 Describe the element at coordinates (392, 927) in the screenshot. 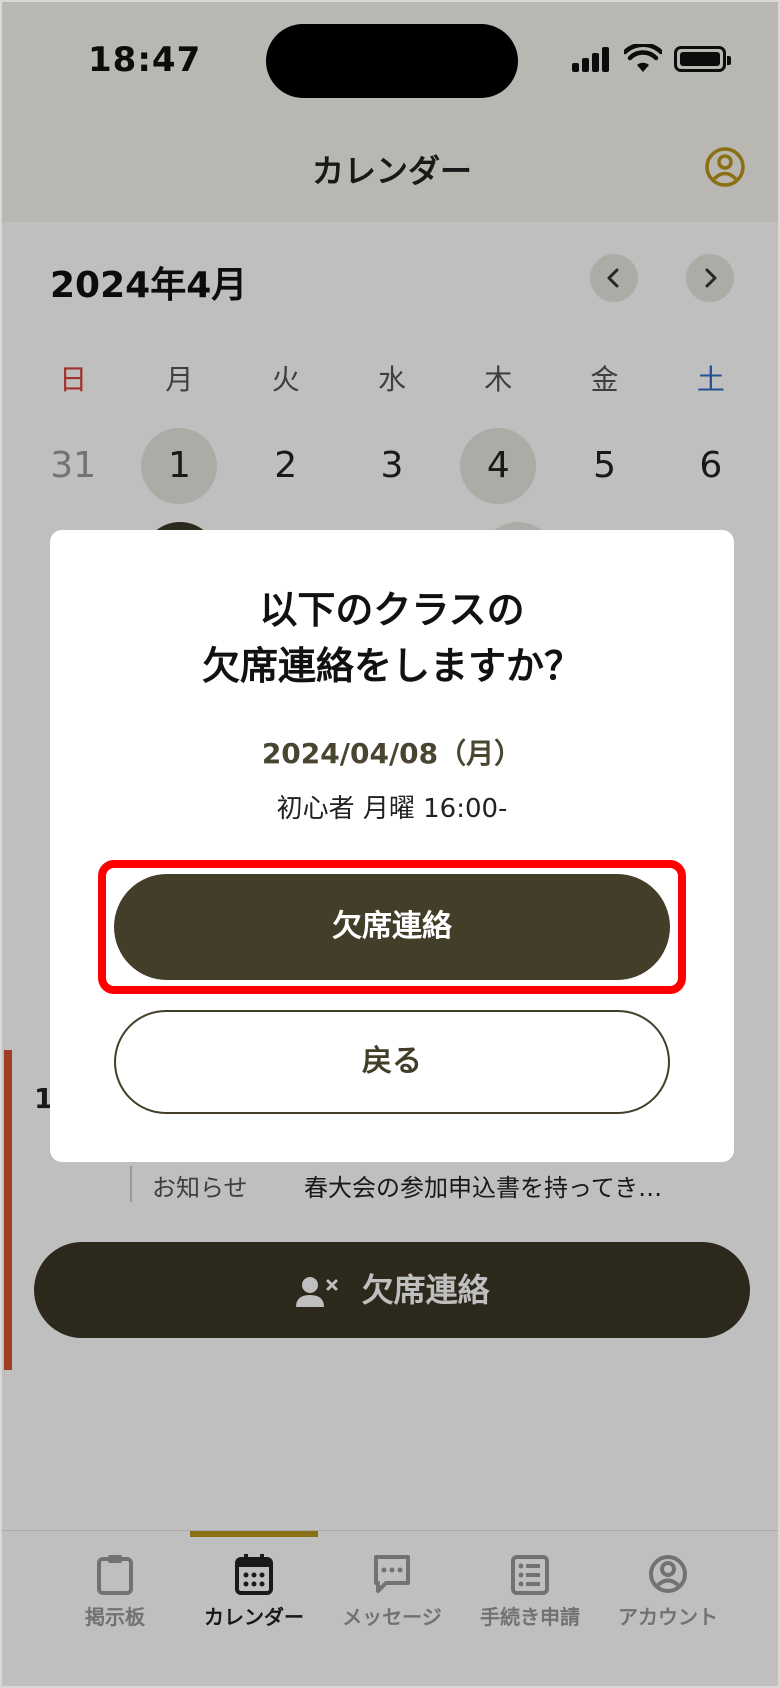

I see `confirm-absent-button: 欠席連絡` at that location.